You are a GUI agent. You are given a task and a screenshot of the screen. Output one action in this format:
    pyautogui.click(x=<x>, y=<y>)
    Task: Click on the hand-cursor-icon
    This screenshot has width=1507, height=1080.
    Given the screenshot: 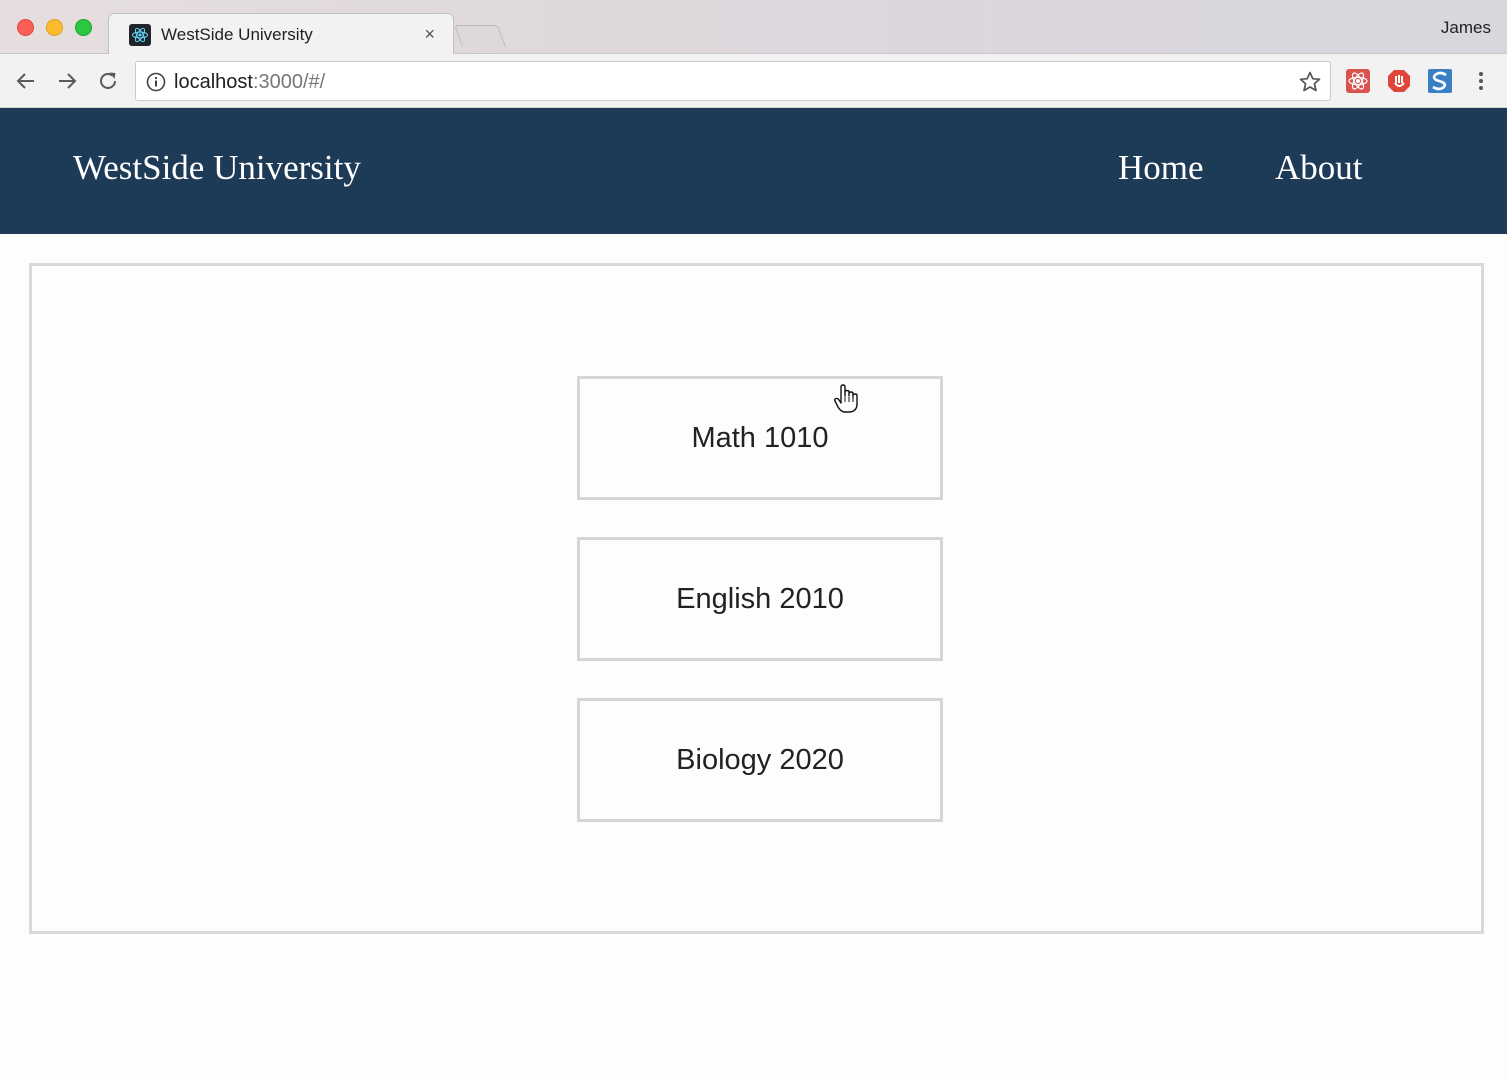 What is the action you would take?
    pyautogui.click(x=846, y=399)
    